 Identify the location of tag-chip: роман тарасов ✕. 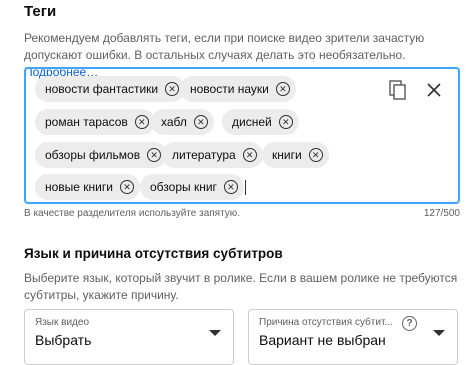
(95, 122).